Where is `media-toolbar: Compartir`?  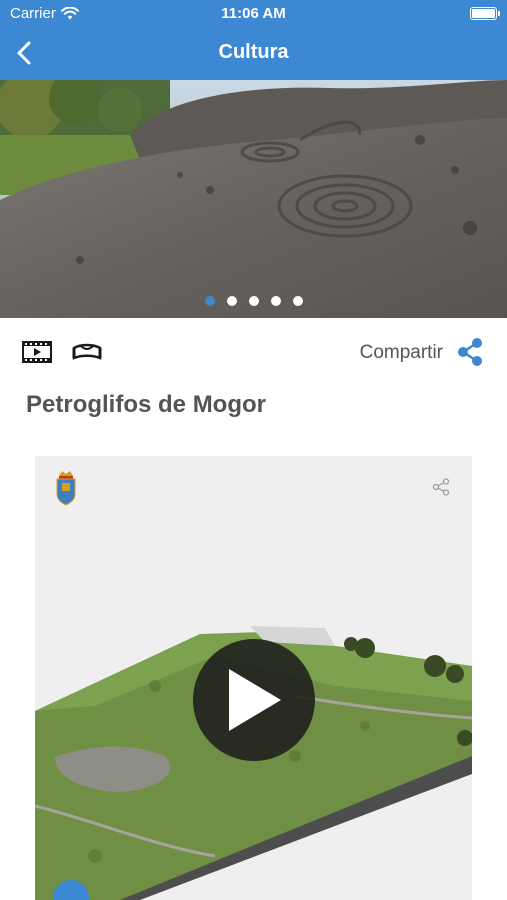
media-toolbar: Compartir is located at coordinates (253, 352).